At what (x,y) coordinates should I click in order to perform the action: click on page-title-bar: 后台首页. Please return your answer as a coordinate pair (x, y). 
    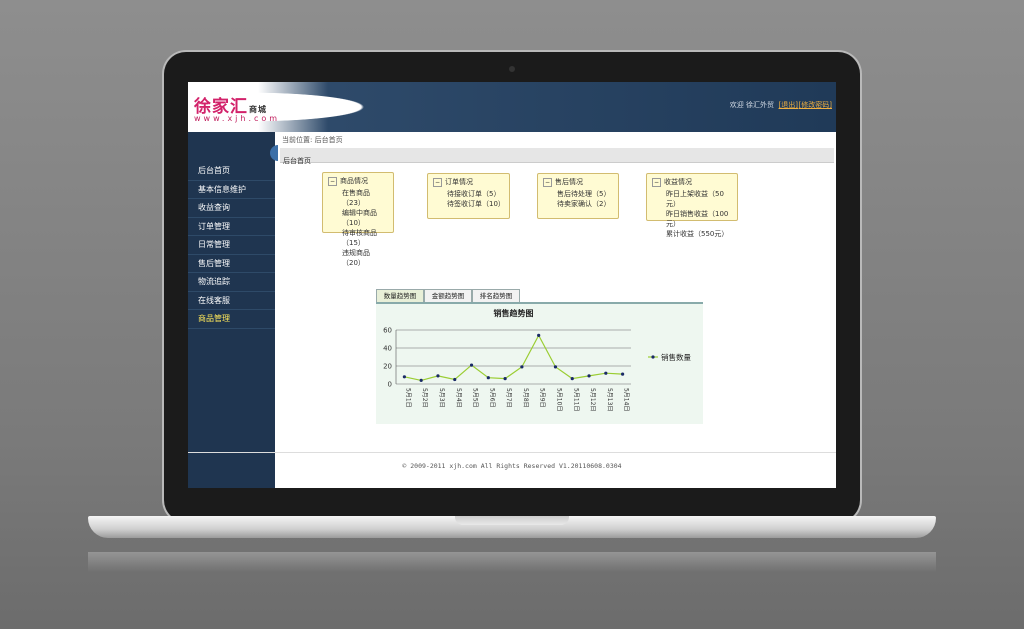
    Looking at the image, I should click on (557, 156).